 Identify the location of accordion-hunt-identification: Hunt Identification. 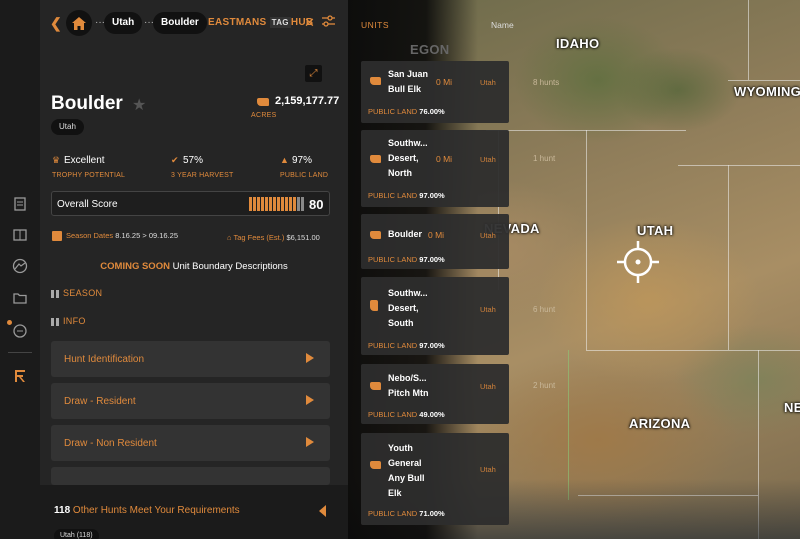
(190, 359).